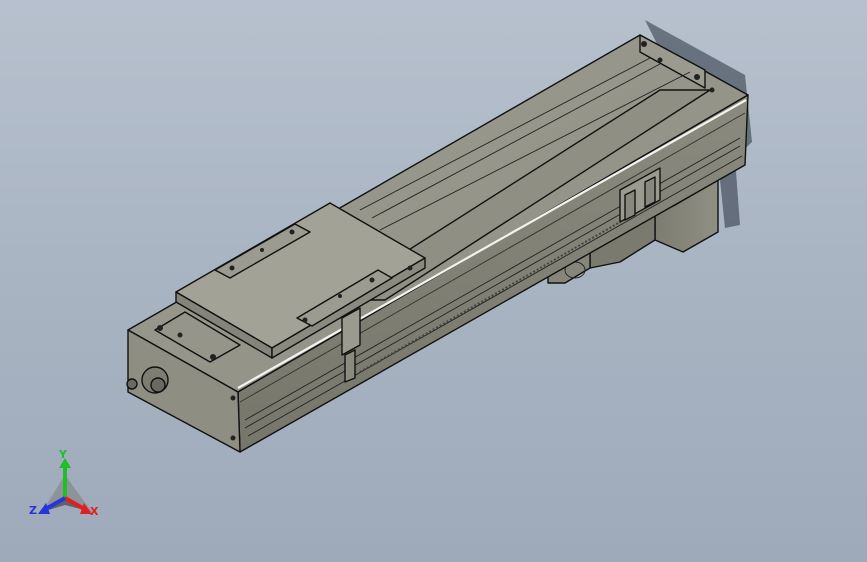  I want to click on y-axis-label: Y, so click(63, 454).